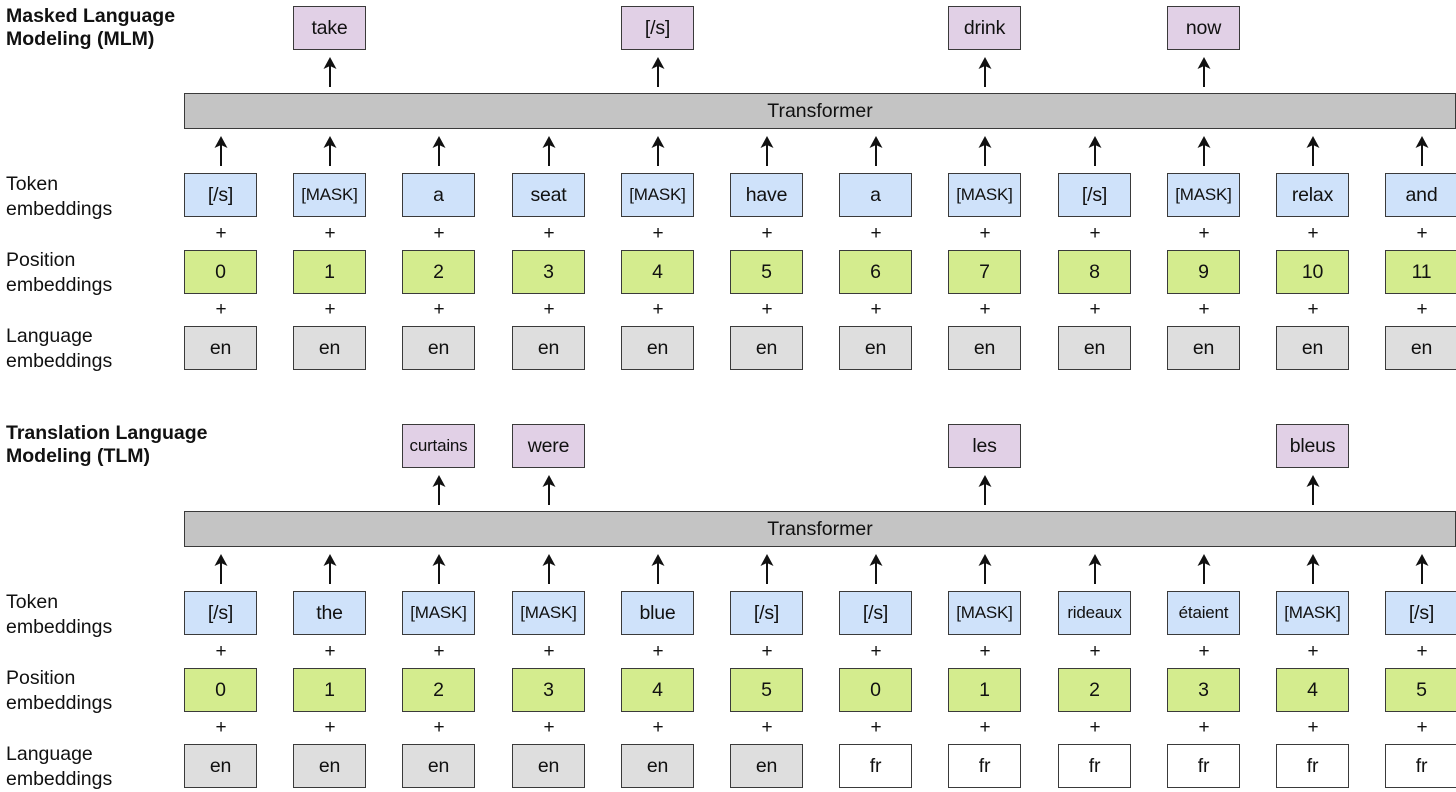 This screenshot has height=792, width=1456. I want to click on position-embedding-box: 4, so click(1312, 690).